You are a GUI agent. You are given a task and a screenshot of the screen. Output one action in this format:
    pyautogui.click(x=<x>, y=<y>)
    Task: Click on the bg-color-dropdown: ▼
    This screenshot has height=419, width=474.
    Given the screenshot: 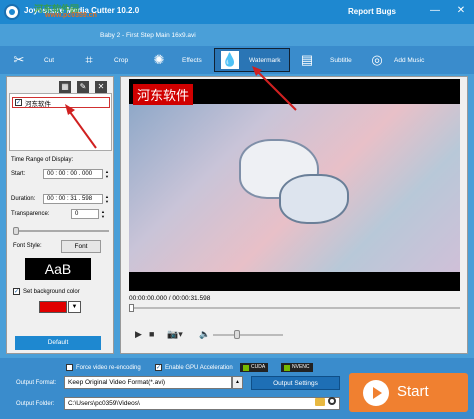 What is the action you would take?
    pyautogui.click(x=74, y=307)
    